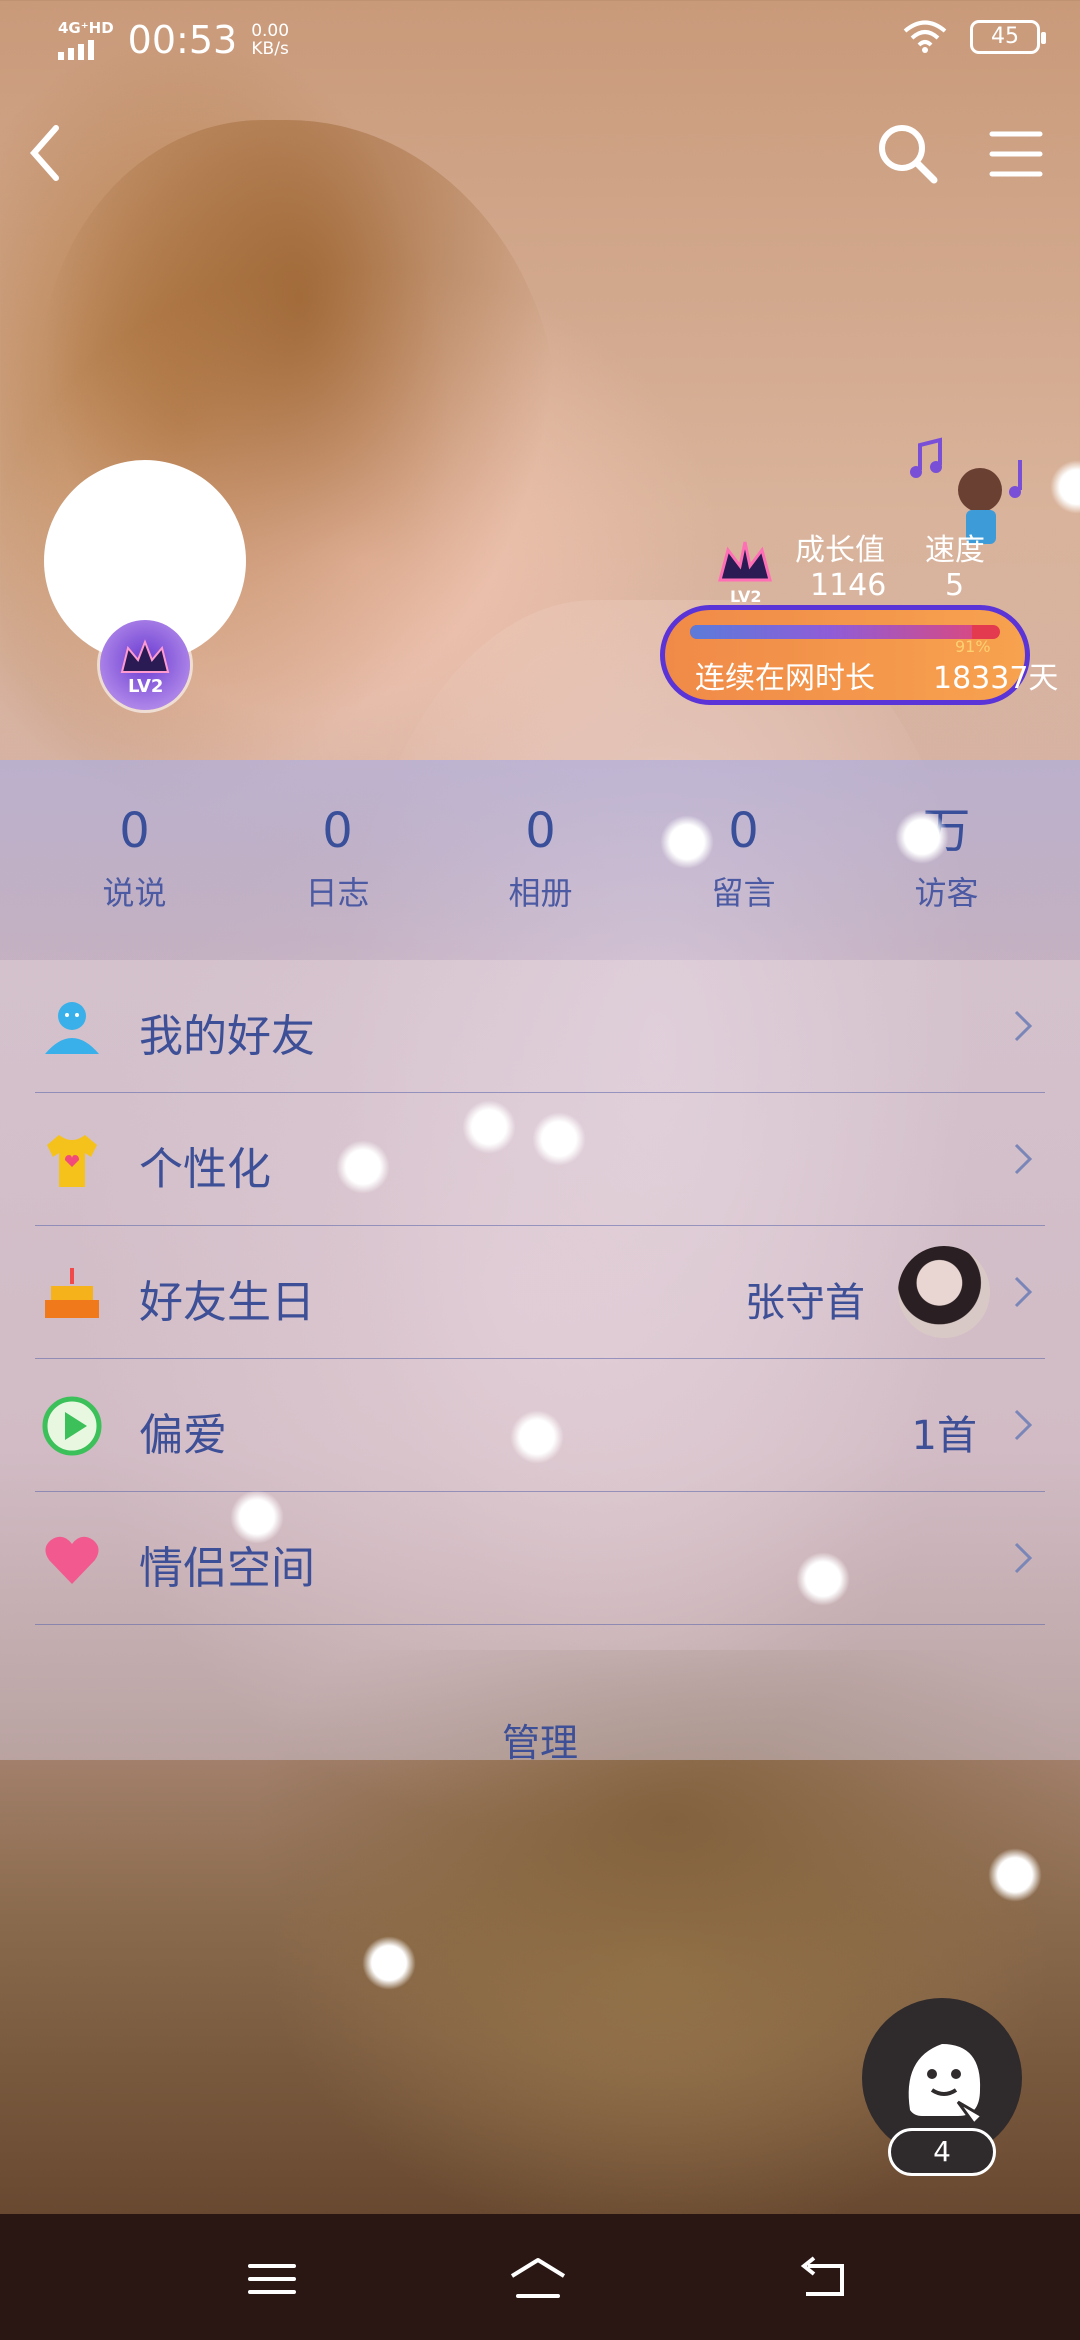 The image size is (1080, 2340). Describe the element at coordinates (72, 1293) in the screenshot. I see `cake-icon` at that location.